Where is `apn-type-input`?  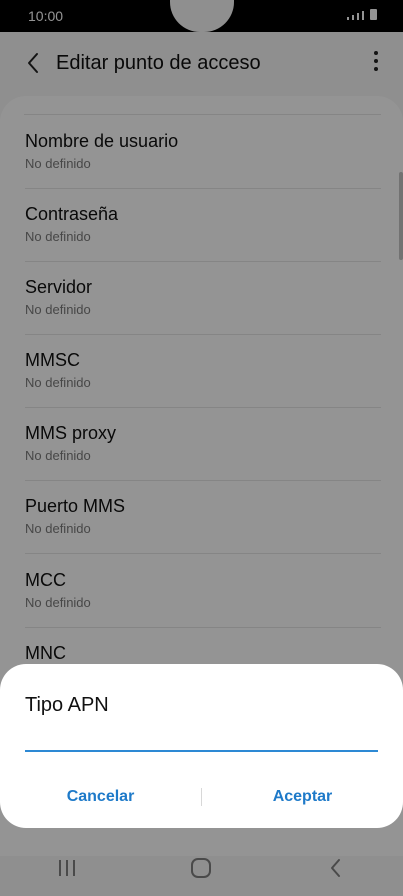 apn-type-input is located at coordinates (201, 741).